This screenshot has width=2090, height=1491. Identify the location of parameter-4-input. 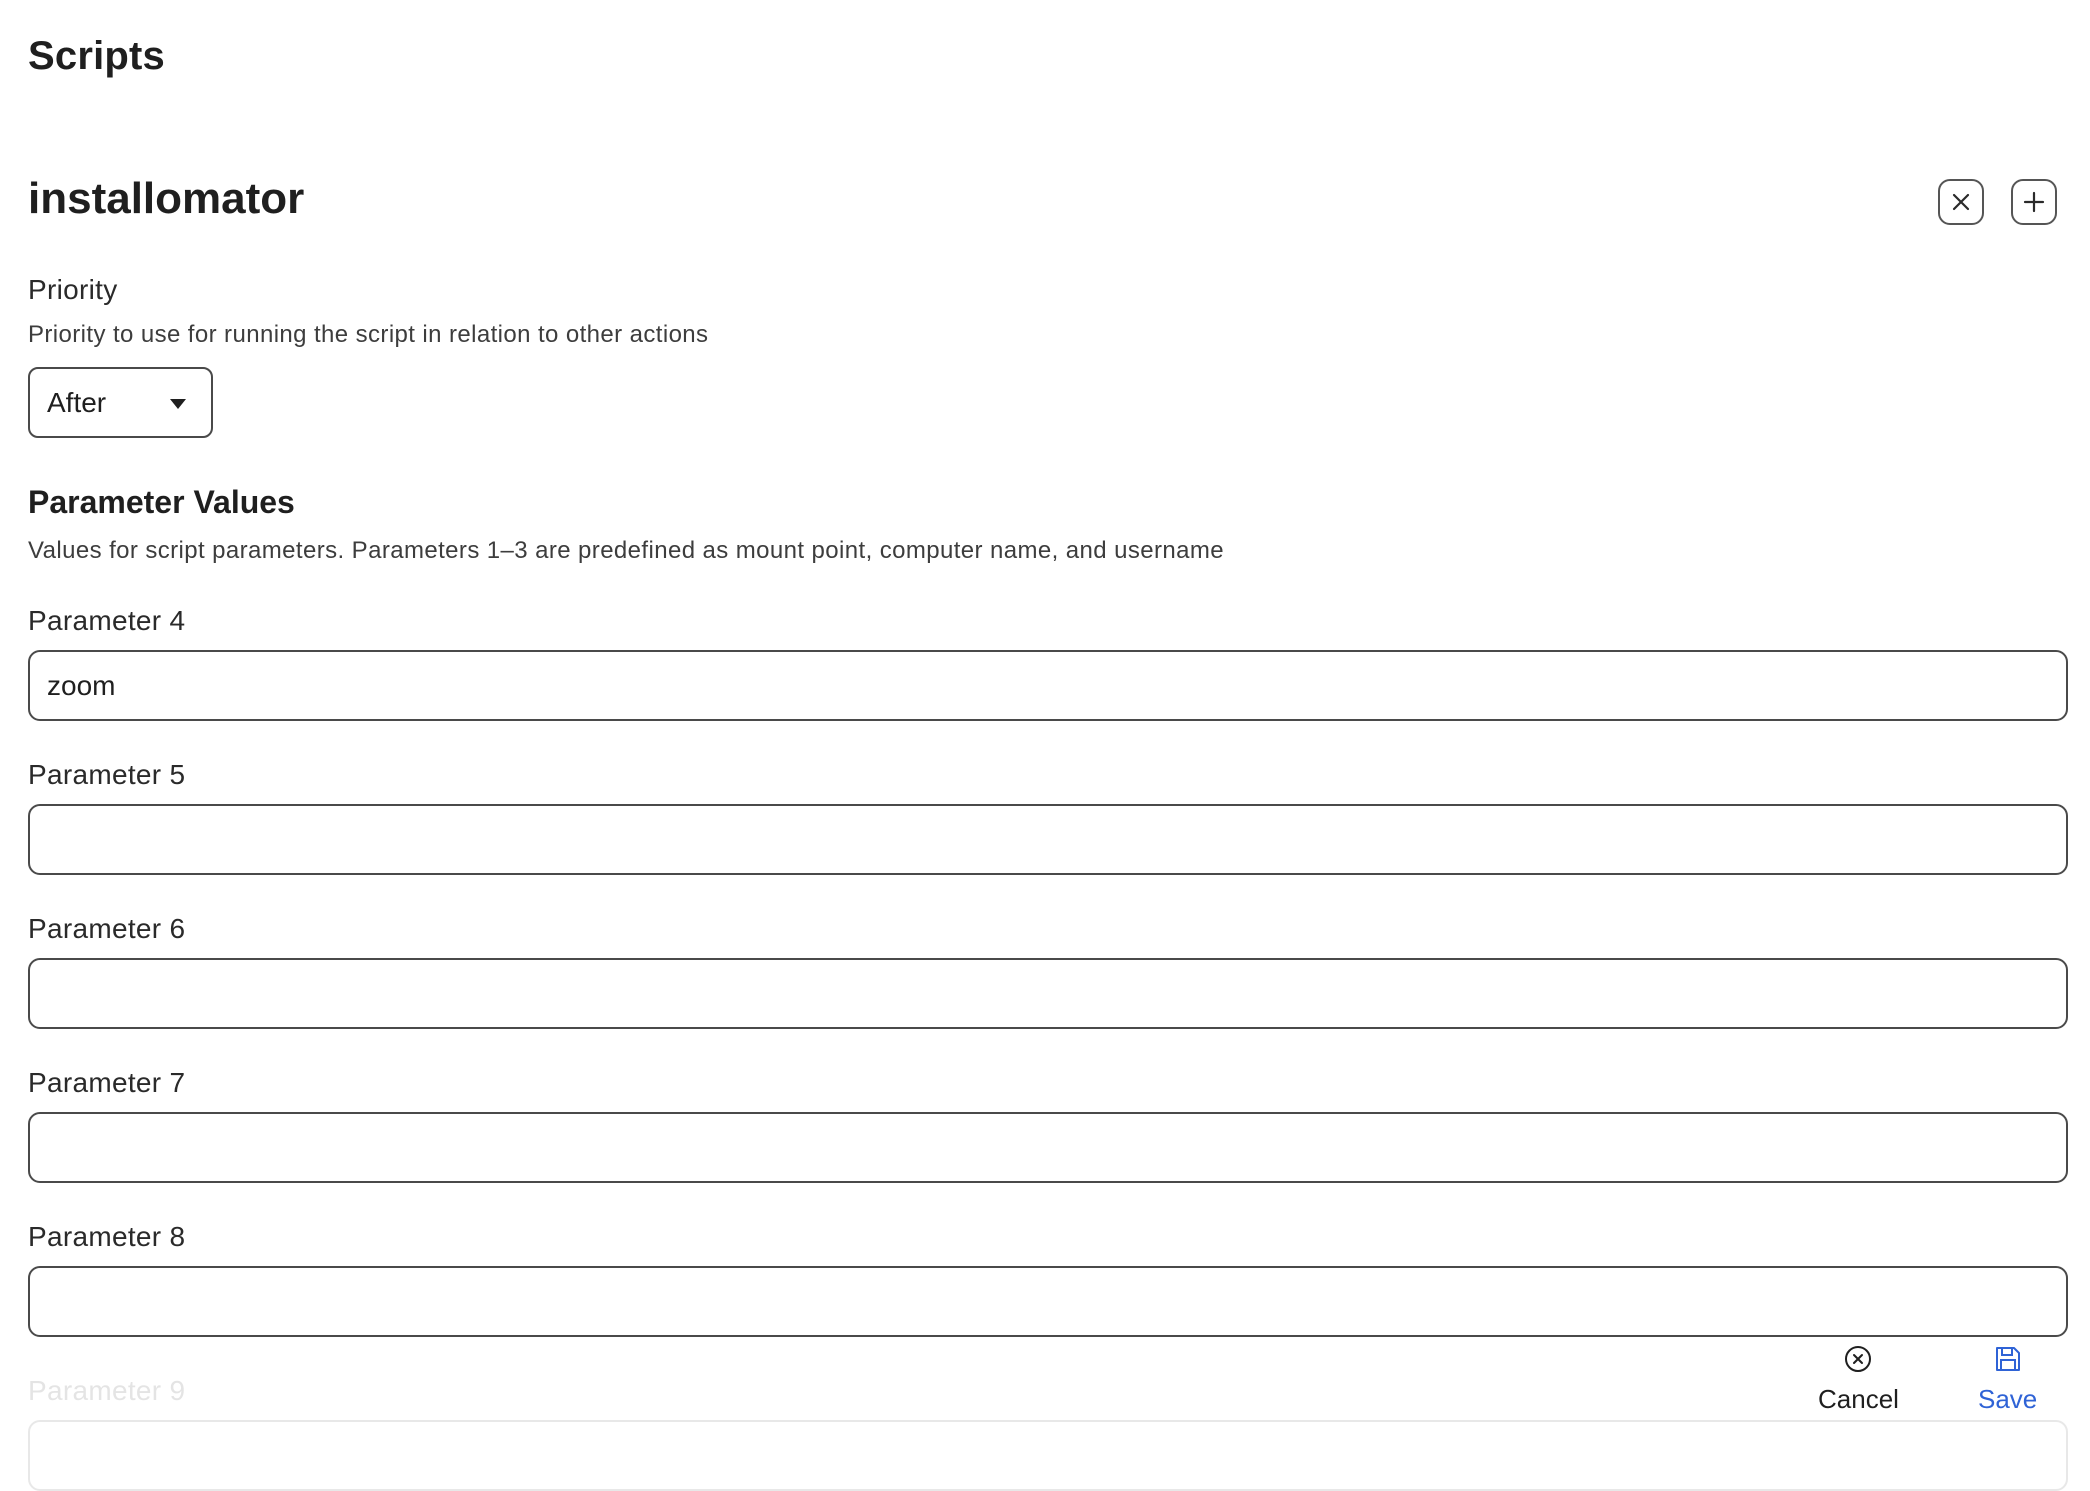
(1048, 685).